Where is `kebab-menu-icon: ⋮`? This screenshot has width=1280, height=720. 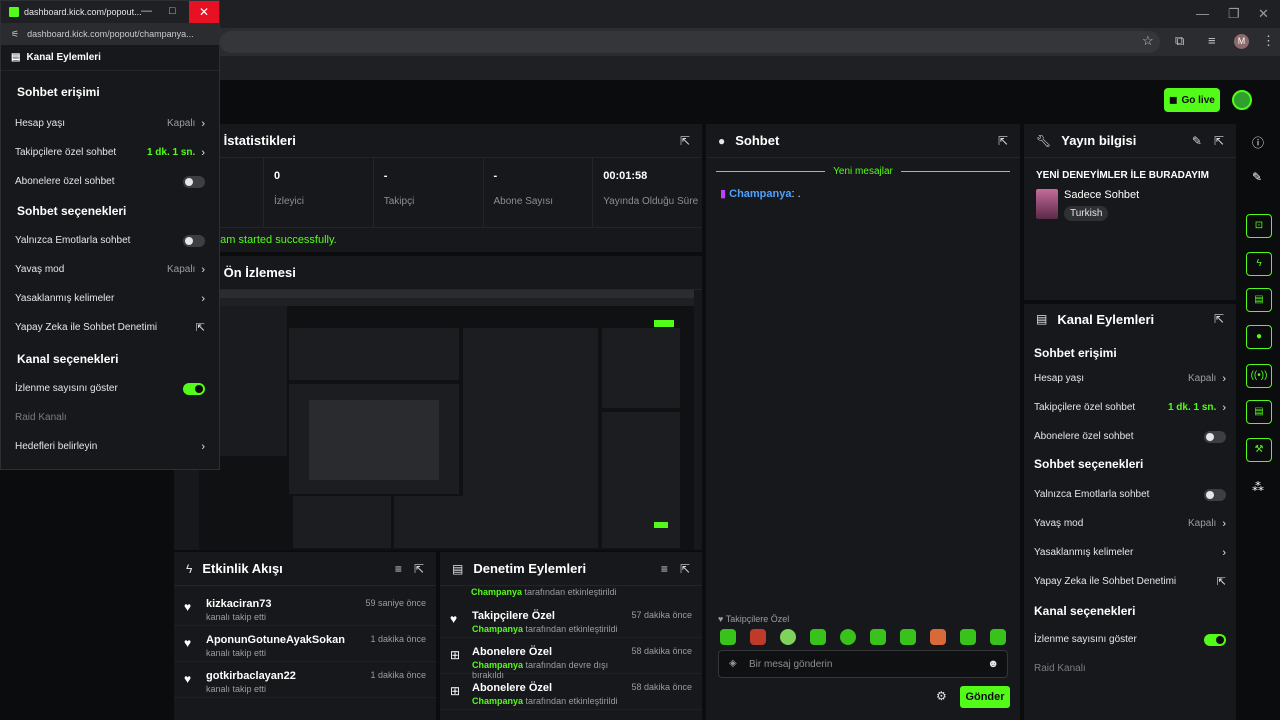 kebab-menu-icon: ⋮ is located at coordinates (1268, 41).